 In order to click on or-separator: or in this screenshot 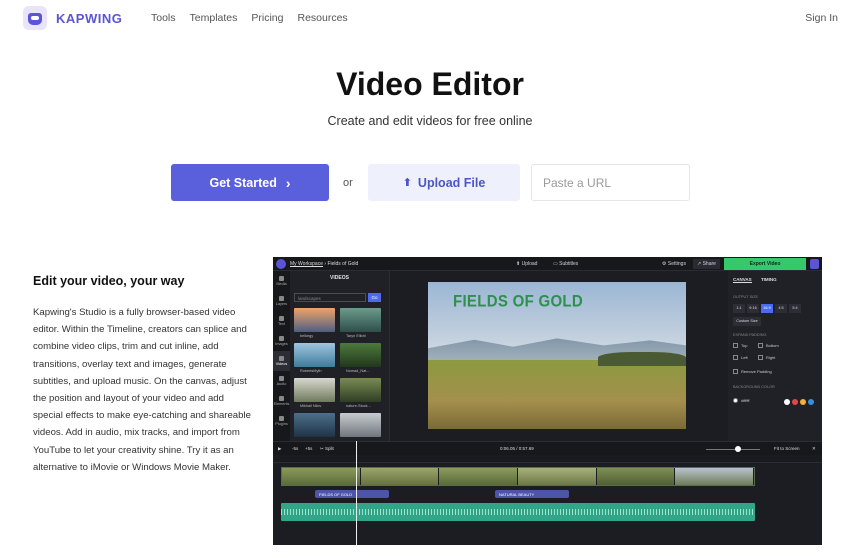, I will do `click(348, 183)`.